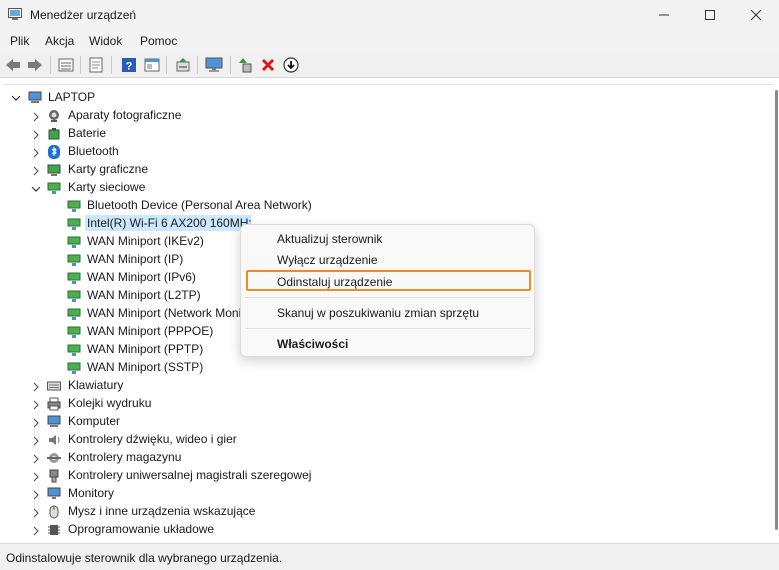 The width and height of the screenshot is (779, 570). I want to click on tree-item-baterie: Baterie, so click(87, 133).